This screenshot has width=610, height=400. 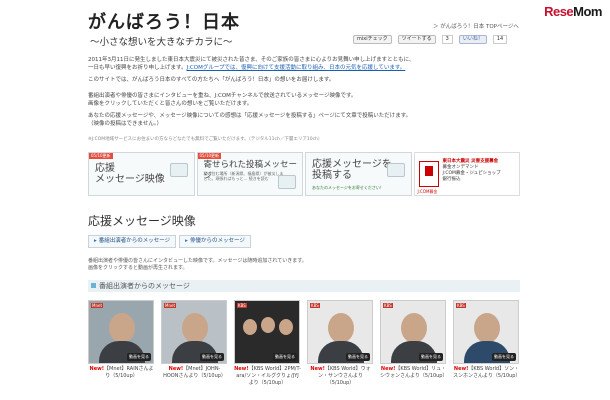 I want to click on video-thumb: Mnet 動画を見る New!【Mnet】RAINさんより（5/10up）, so click(x=121, y=343).